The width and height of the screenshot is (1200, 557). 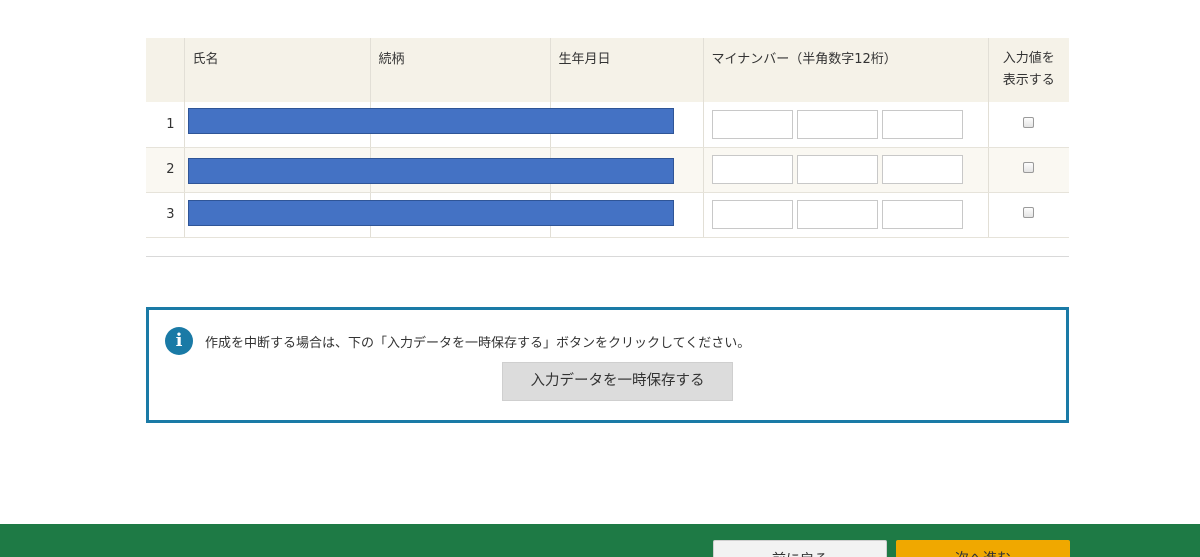 I want to click on info-icon: i, so click(x=179, y=341).